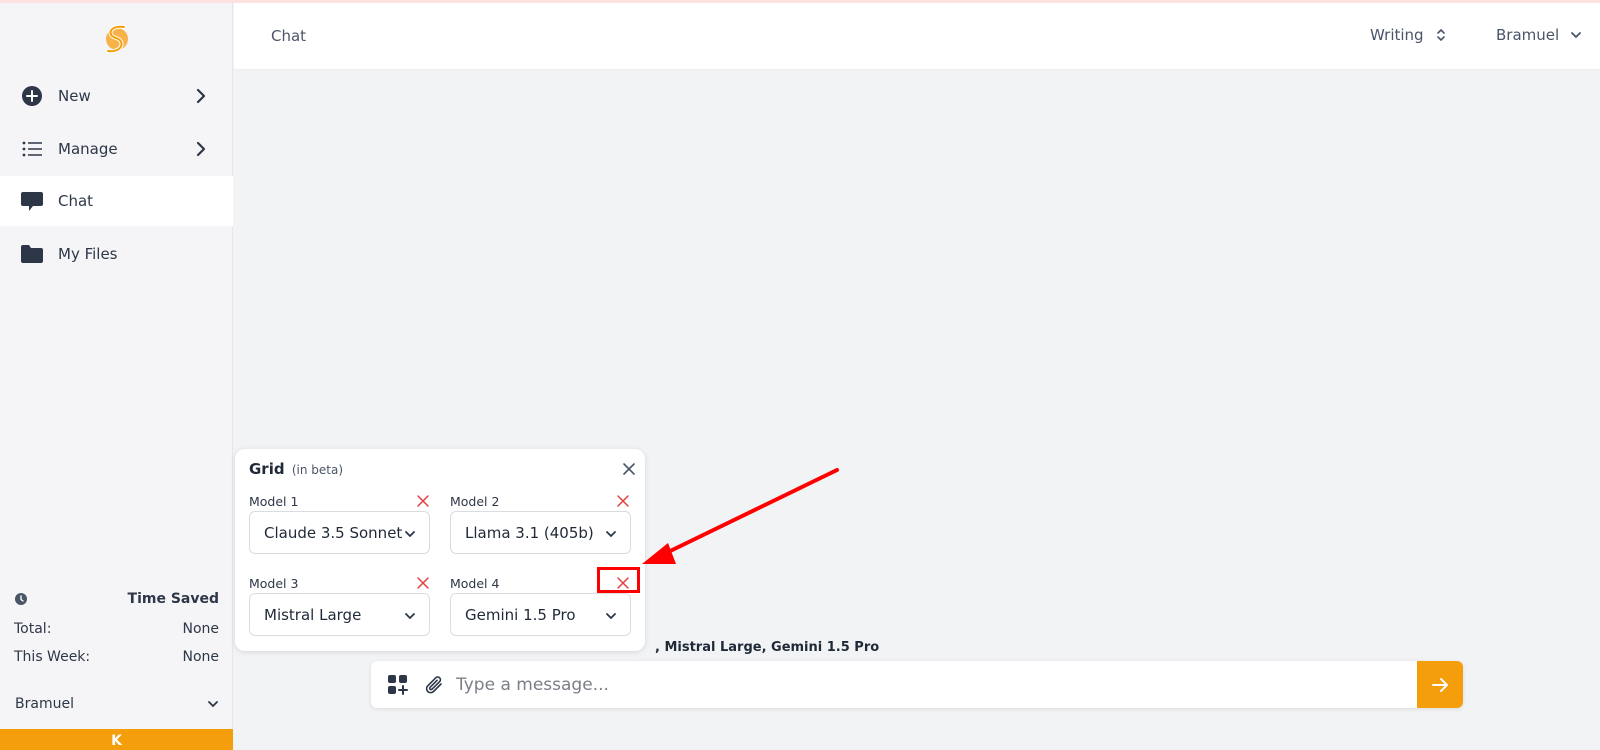 The width and height of the screenshot is (1600, 750). I want to click on remove-model-2-icon, so click(623, 501).